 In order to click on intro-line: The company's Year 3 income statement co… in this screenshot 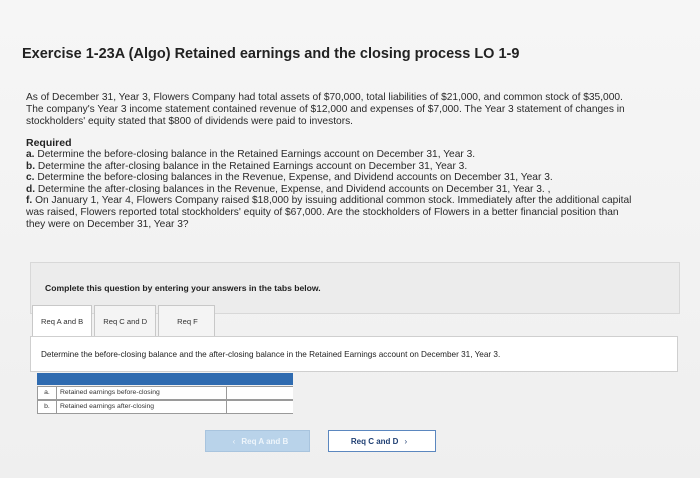, I will do `click(325, 109)`.